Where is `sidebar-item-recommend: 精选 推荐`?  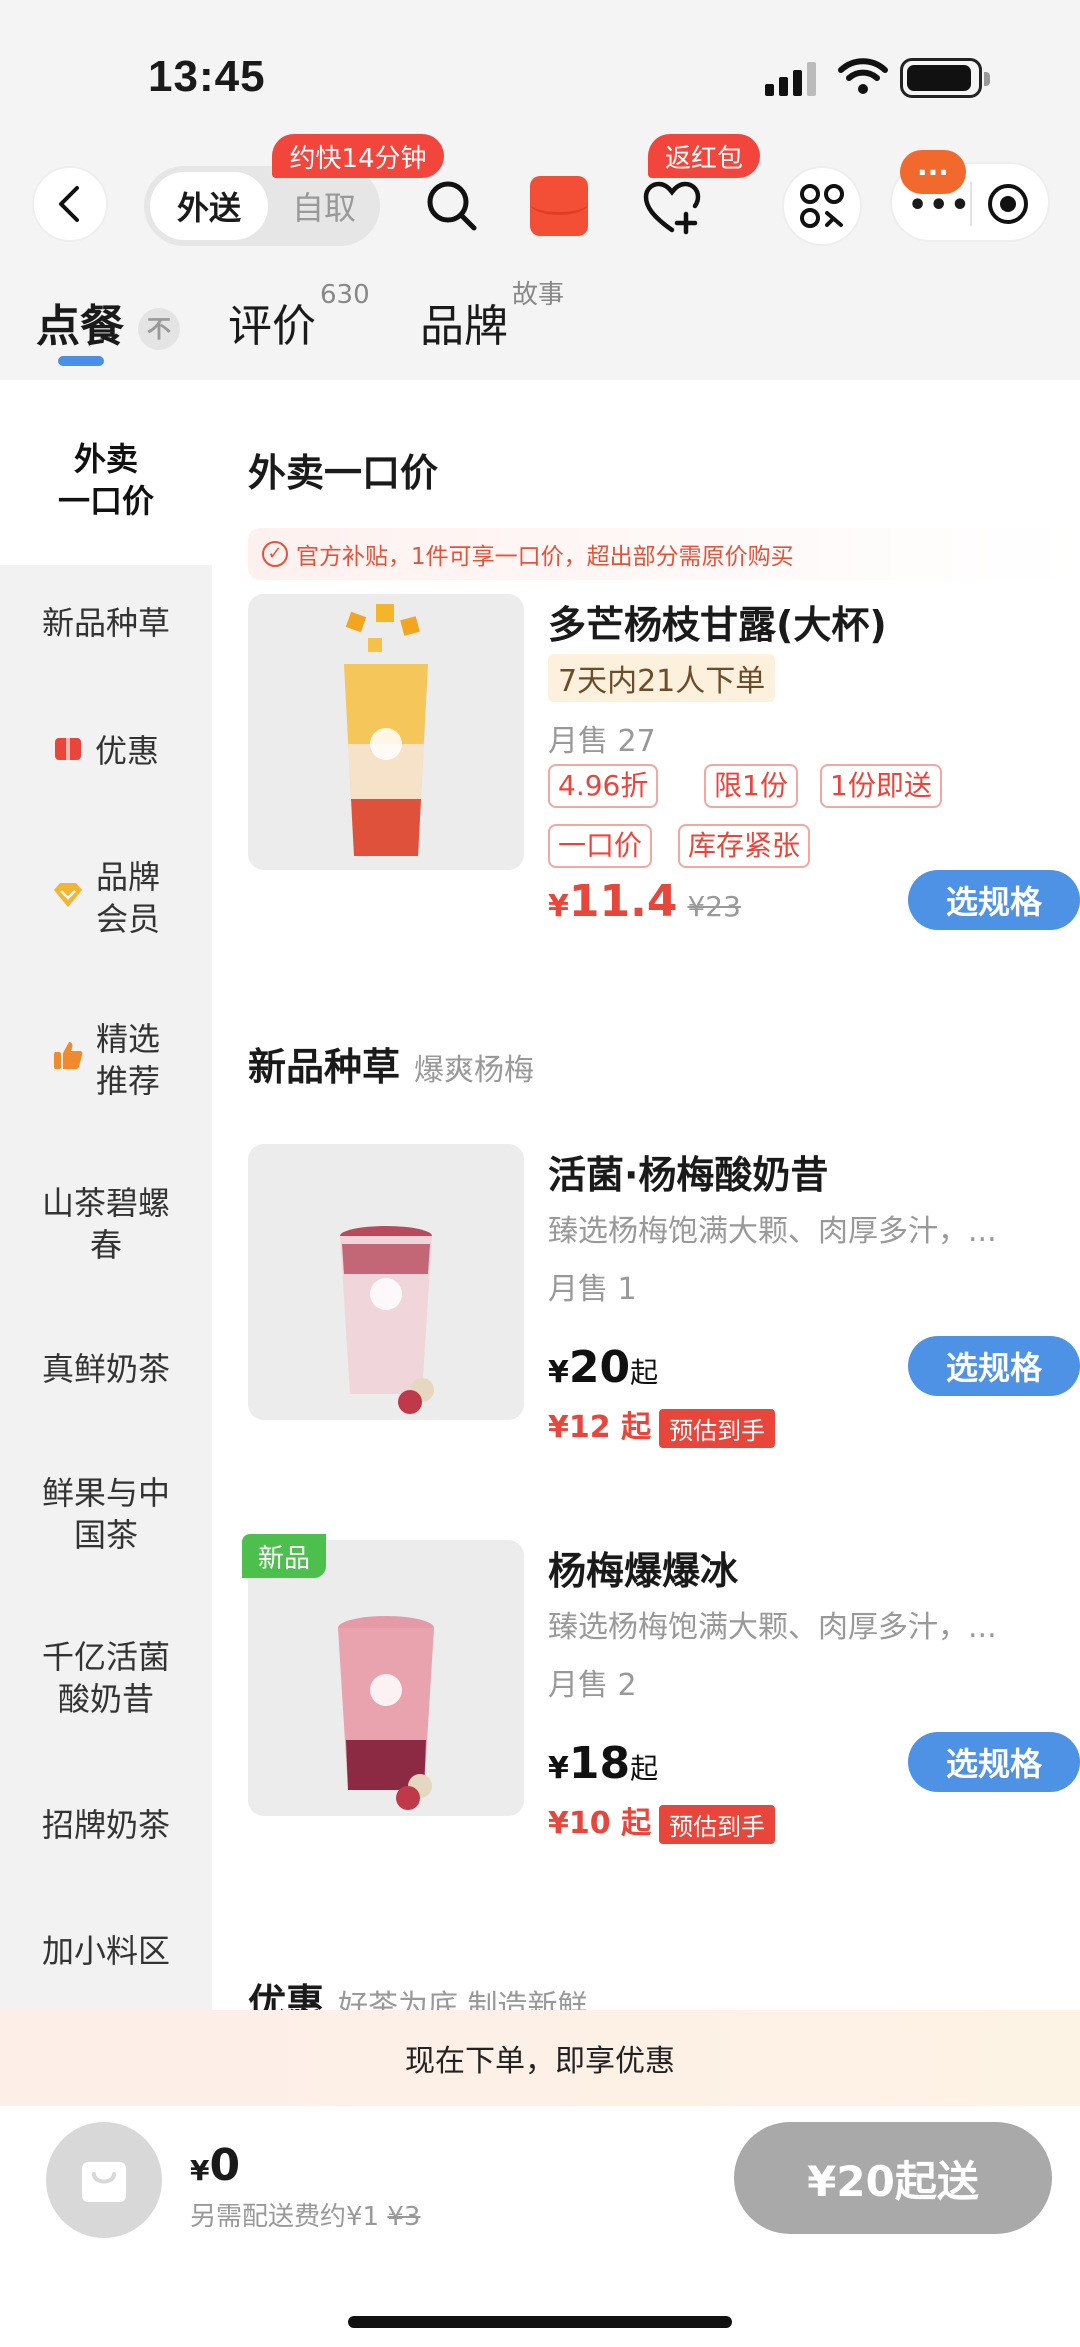
sidebar-item-recommend: 精选 推荐 is located at coordinates (106, 1060).